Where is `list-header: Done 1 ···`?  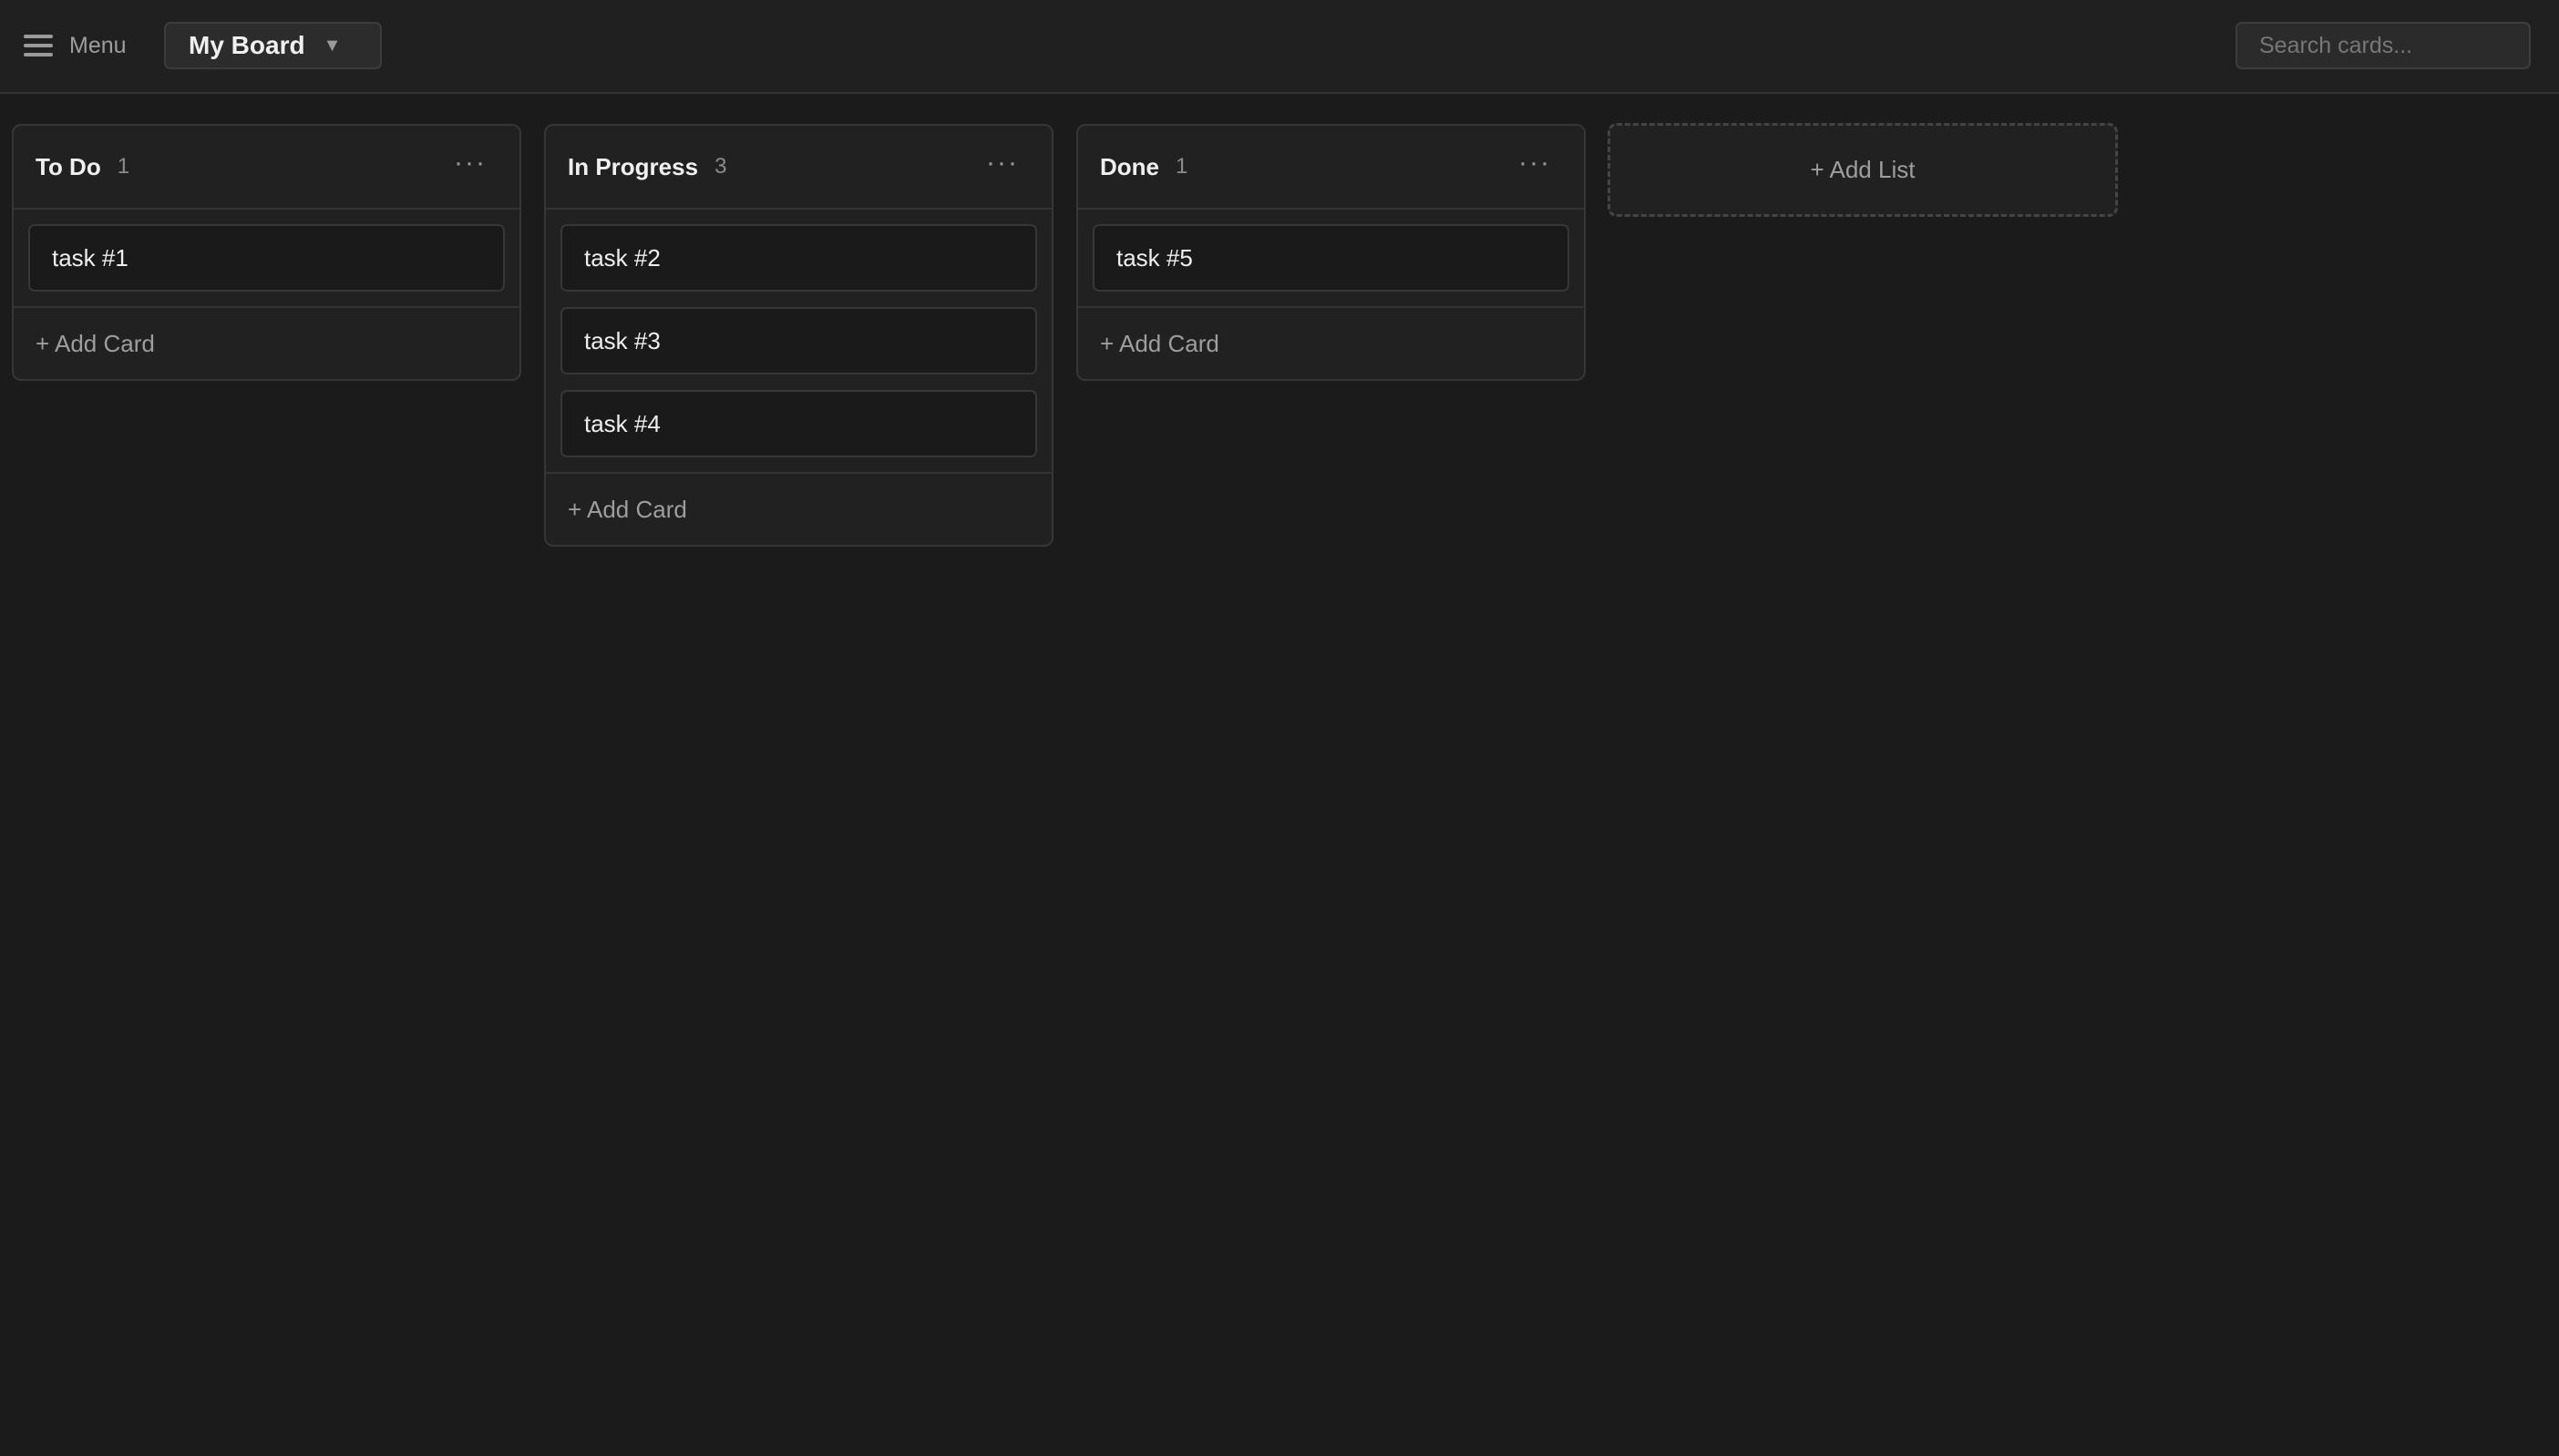 list-header: Done 1 ··· is located at coordinates (1331, 168).